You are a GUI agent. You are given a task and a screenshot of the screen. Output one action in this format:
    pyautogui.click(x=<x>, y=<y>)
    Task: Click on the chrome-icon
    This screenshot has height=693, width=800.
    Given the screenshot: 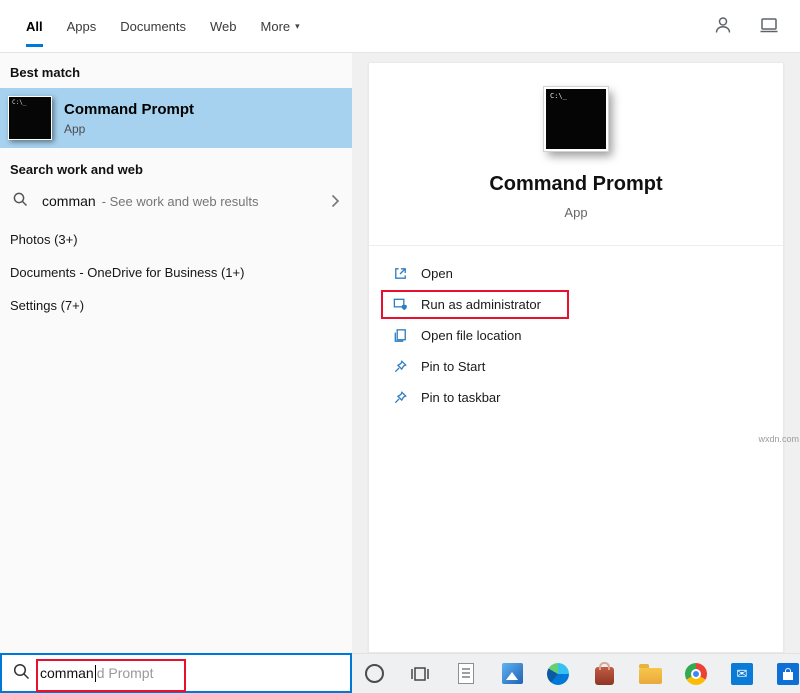 What is the action you would take?
    pyautogui.click(x=696, y=674)
    